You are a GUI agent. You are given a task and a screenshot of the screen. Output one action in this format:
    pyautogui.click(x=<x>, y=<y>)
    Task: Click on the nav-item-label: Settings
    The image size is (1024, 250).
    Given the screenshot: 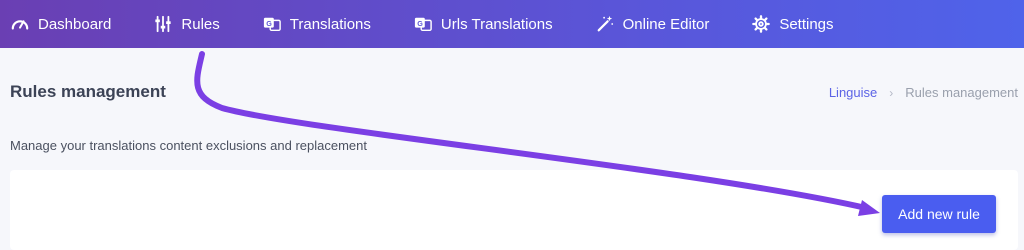 What is the action you would take?
    pyautogui.click(x=806, y=24)
    